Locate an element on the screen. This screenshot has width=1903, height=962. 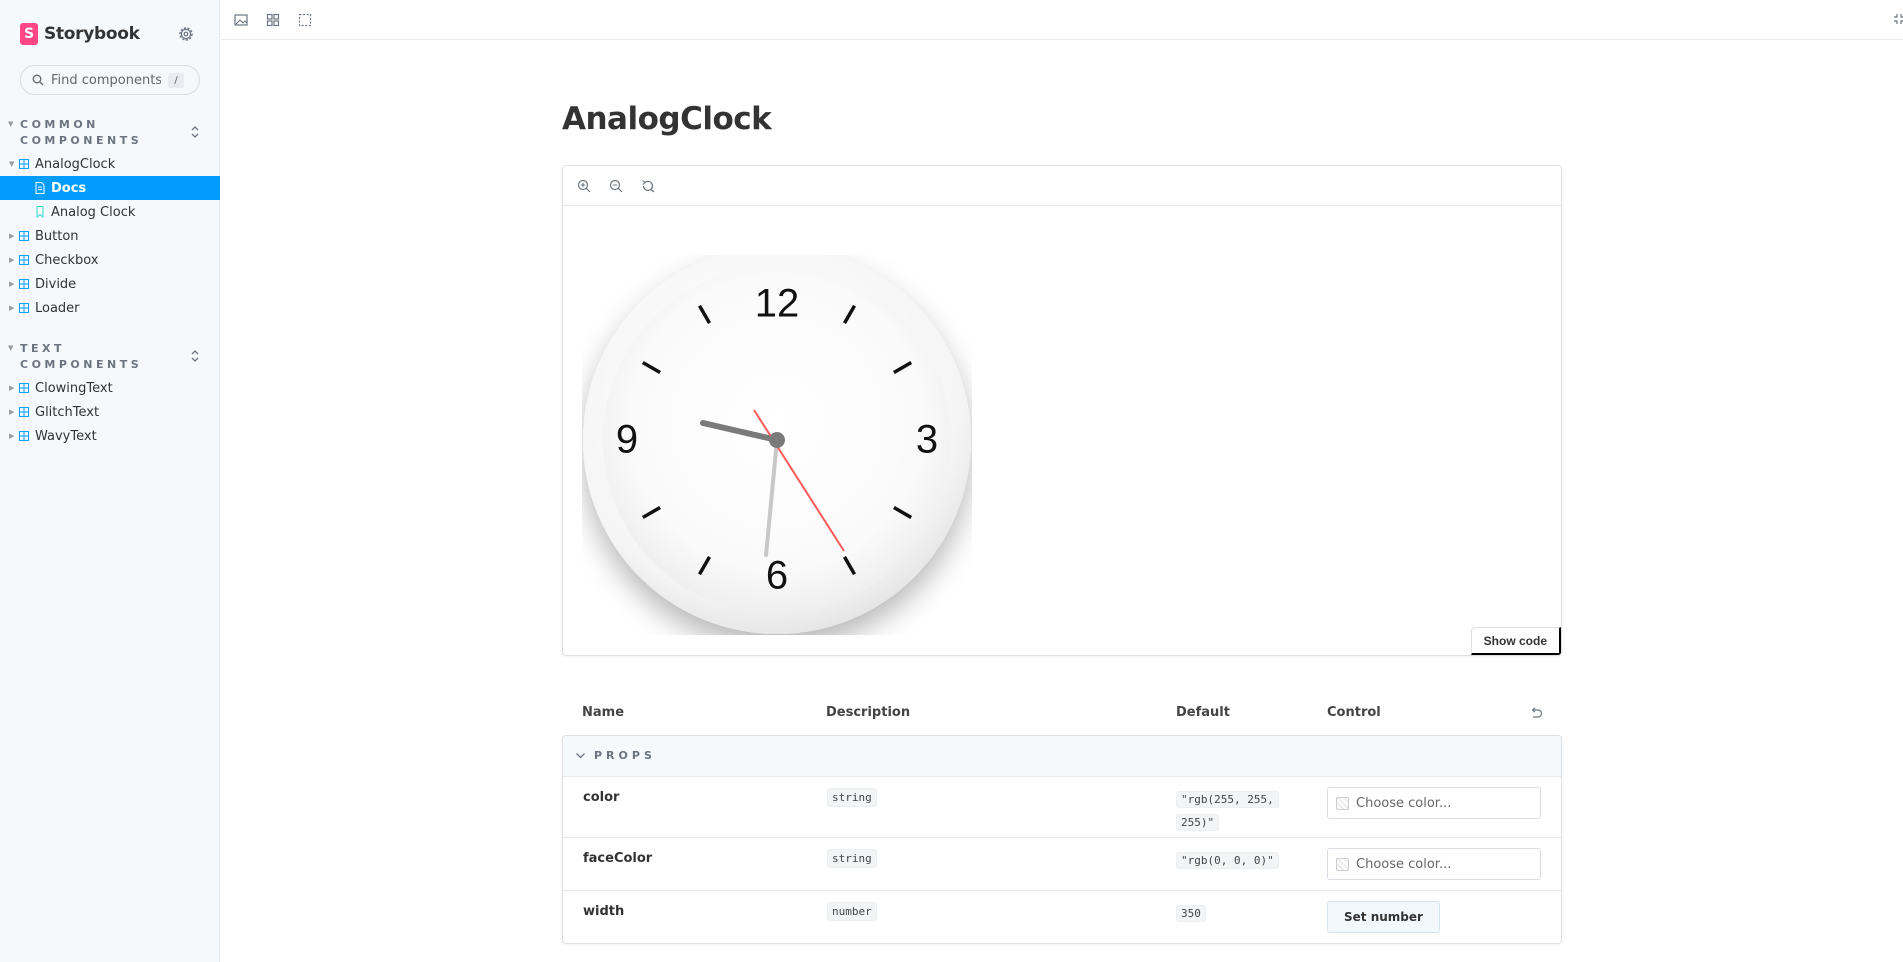
arg-type: number is located at coordinates (852, 911).